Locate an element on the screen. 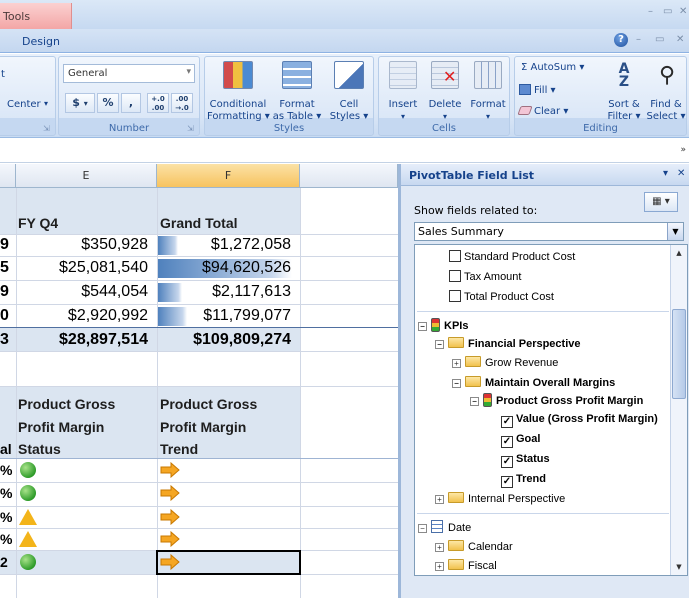 The width and height of the screenshot is (689, 598). field-total-product-cost: Total Product Cost is located at coordinates (501, 297).